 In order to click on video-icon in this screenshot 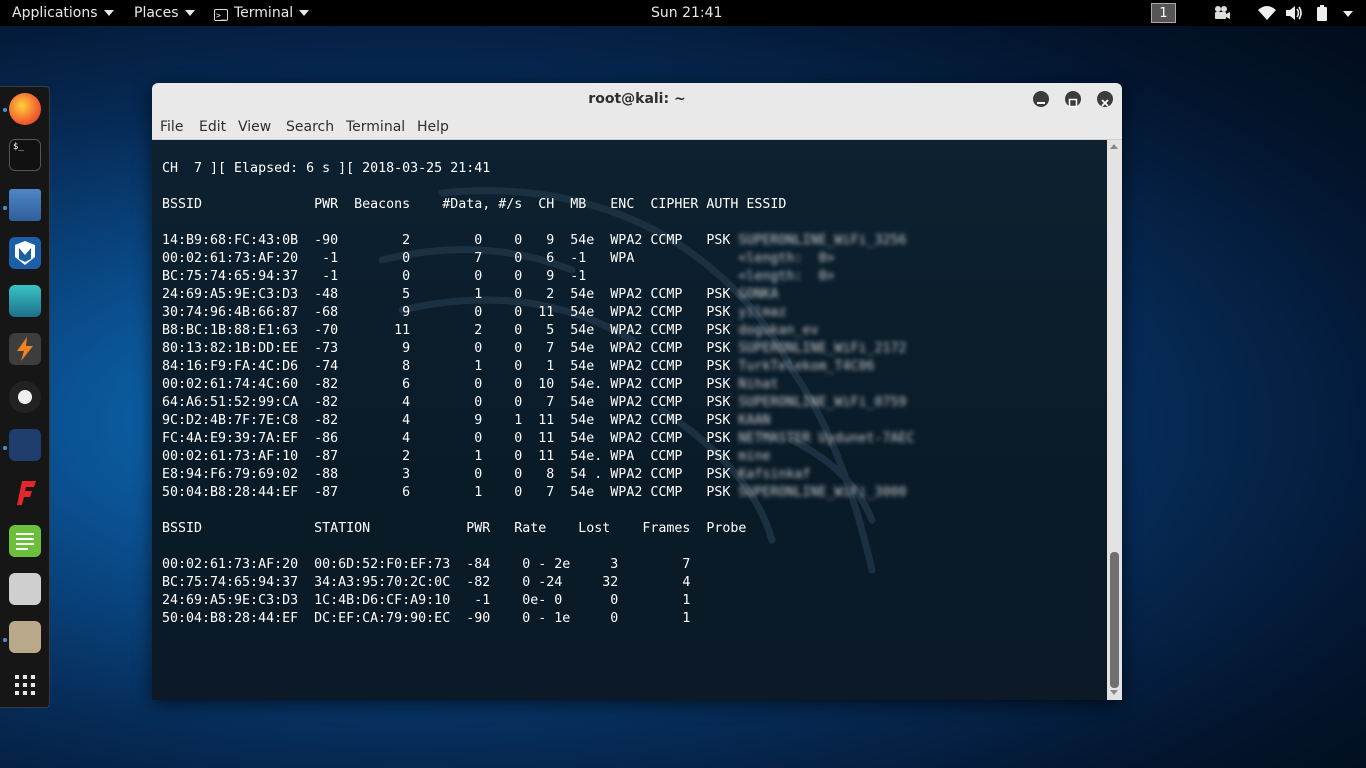, I will do `click(1222, 13)`.